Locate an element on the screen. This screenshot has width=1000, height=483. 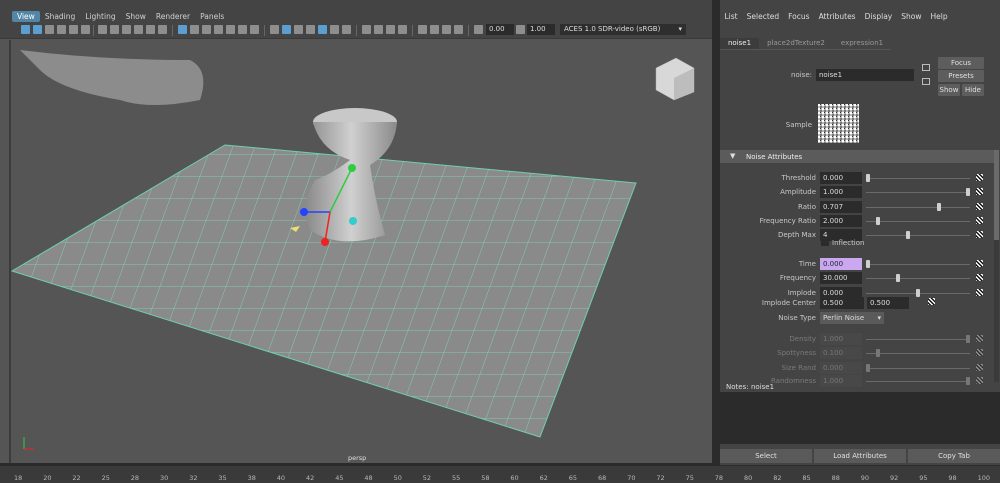
motion-blur-icon is located at coordinates (378, 29).